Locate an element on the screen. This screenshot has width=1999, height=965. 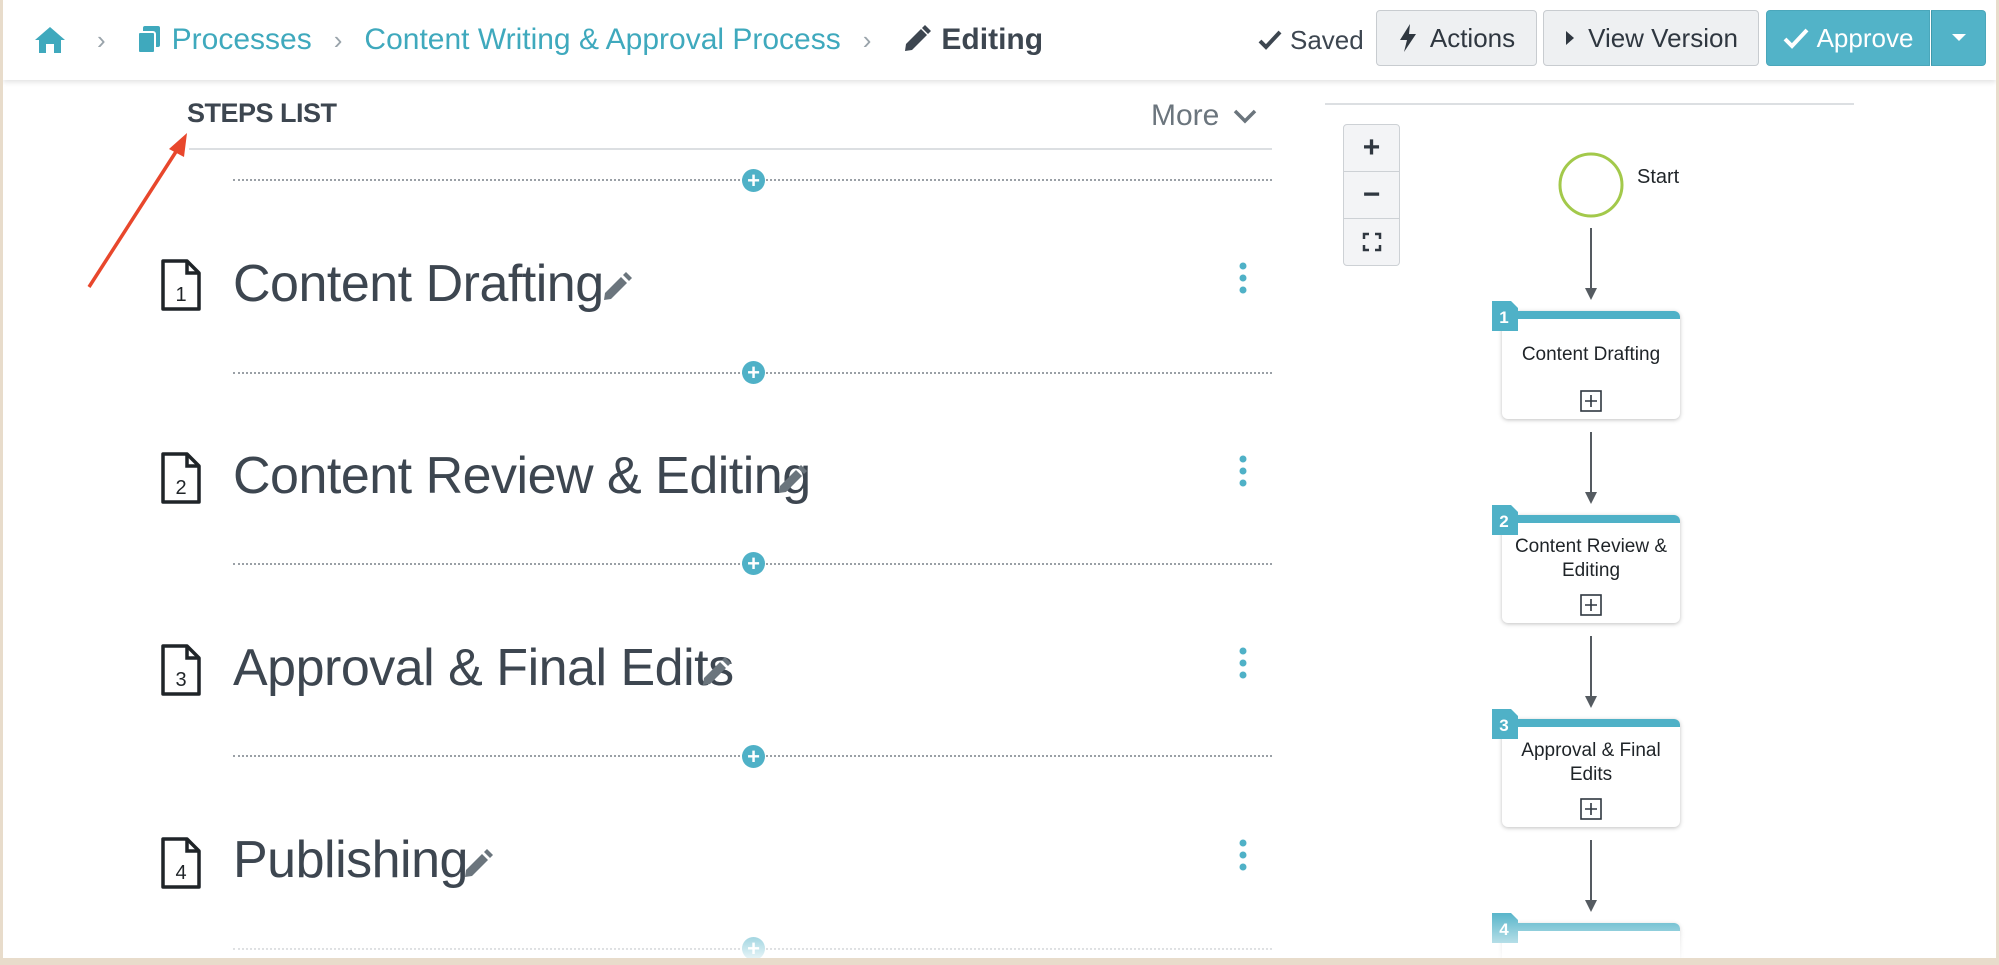
saved-status: Saved is located at coordinates (1311, 40).